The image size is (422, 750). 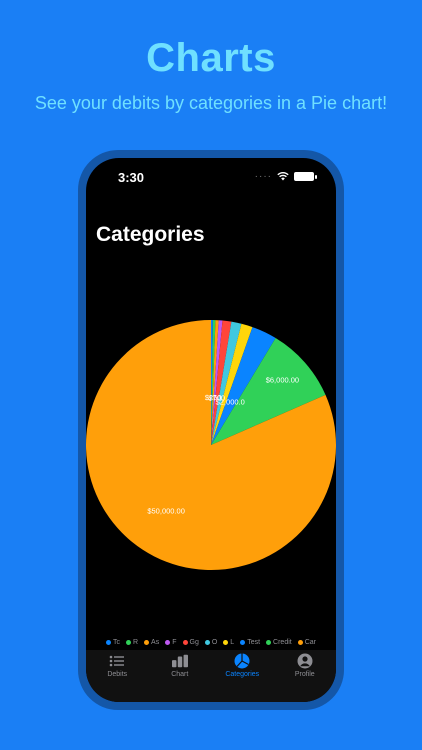 I want to click on legend-label: Credit, so click(x=282, y=642).